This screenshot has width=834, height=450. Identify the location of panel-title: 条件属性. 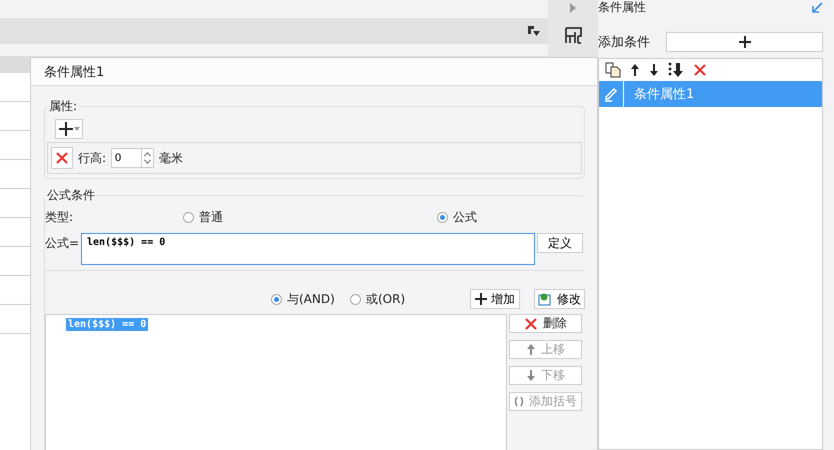
(622, 8).